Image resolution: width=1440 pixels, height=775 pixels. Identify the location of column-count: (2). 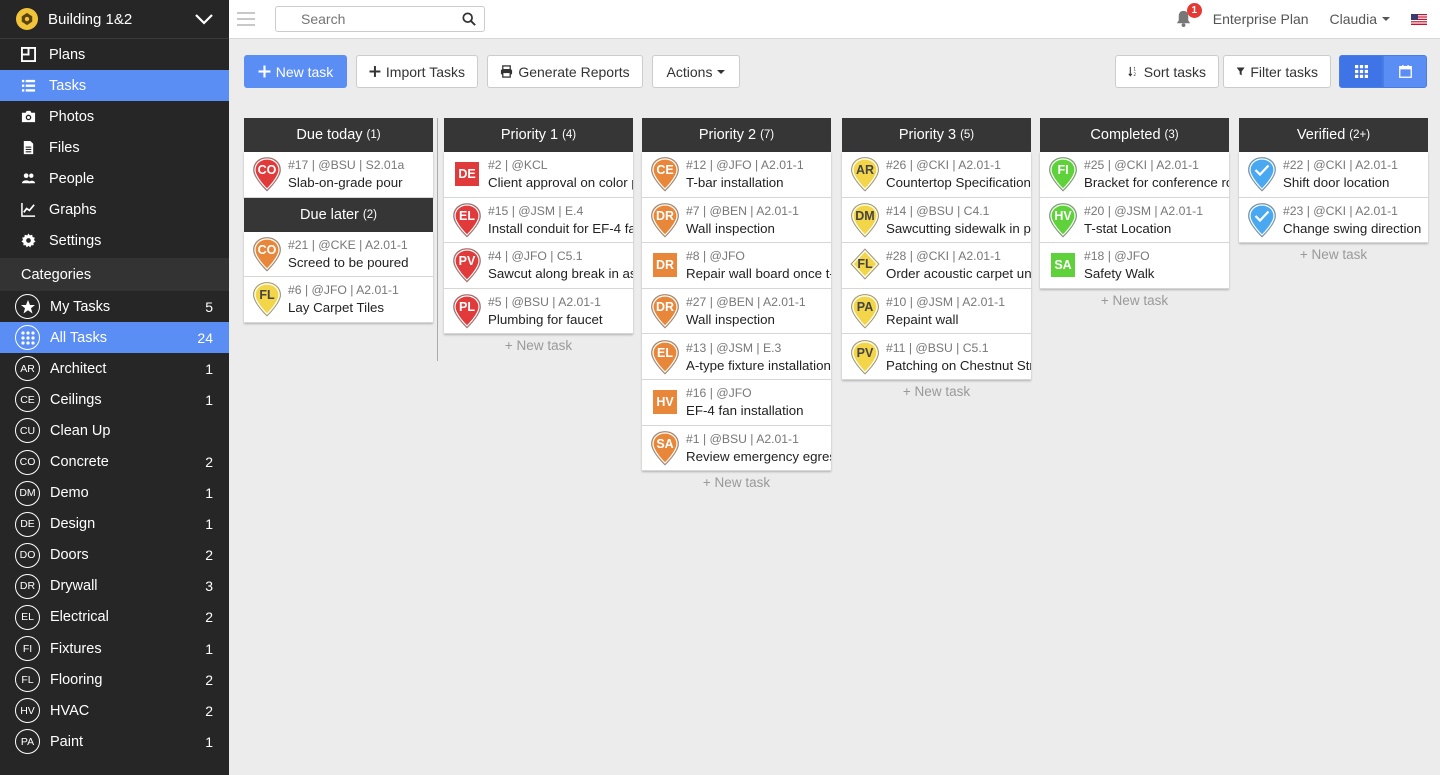
(369, 214).